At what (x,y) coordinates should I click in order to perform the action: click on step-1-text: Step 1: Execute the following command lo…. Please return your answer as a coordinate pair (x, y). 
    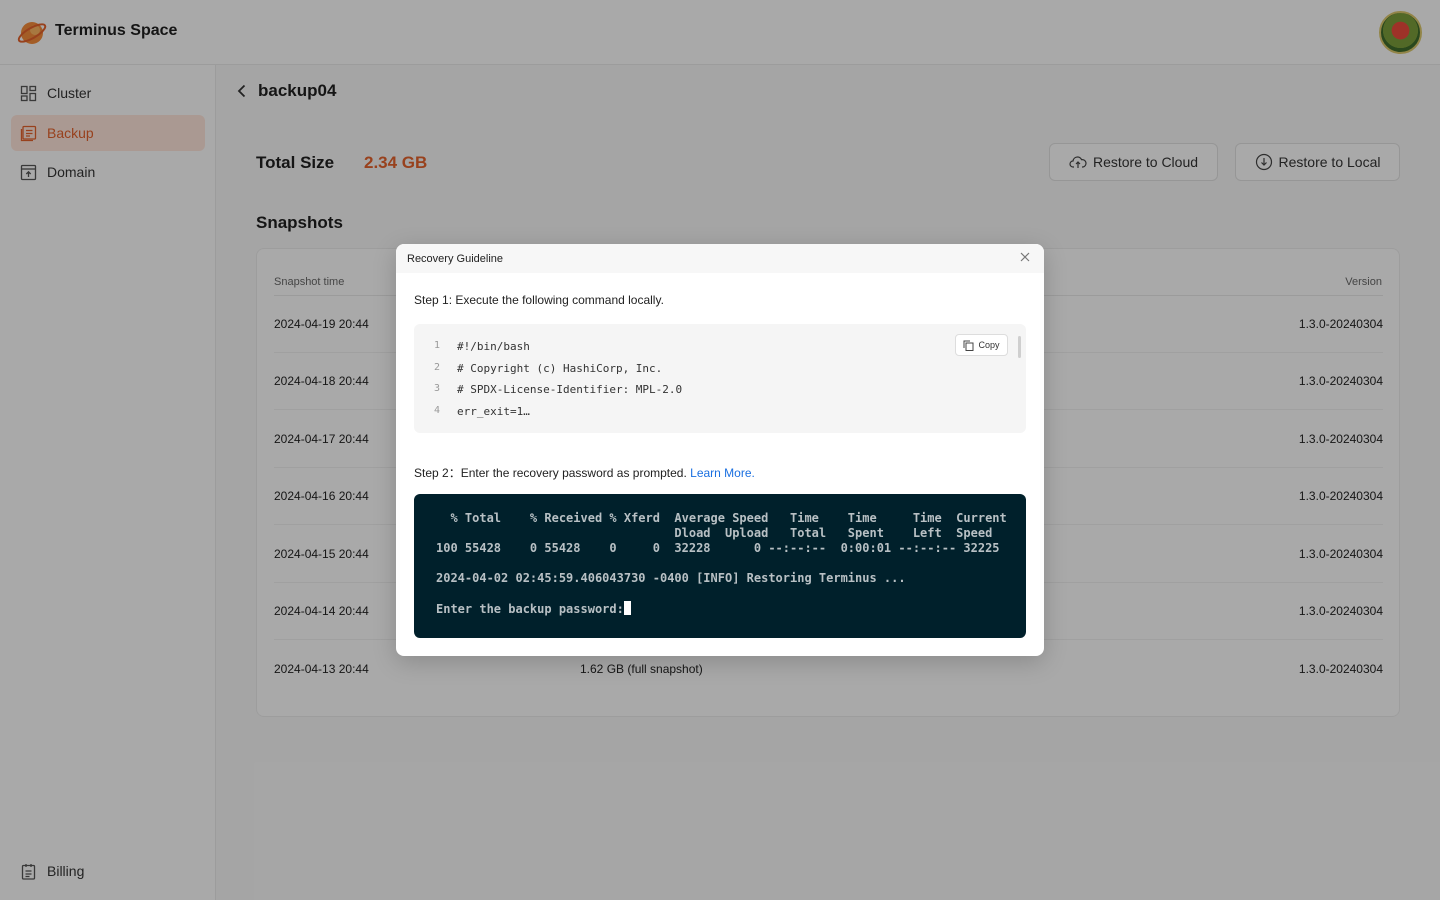
    Looking at the image, I should click on (539, 300).